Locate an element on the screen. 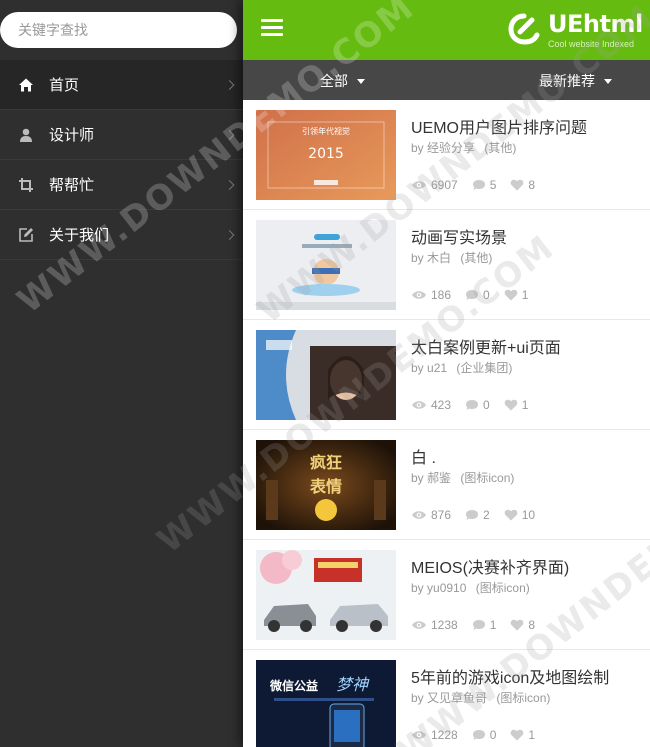  post-author: 经验分享 is located at coordinates (451, 148).